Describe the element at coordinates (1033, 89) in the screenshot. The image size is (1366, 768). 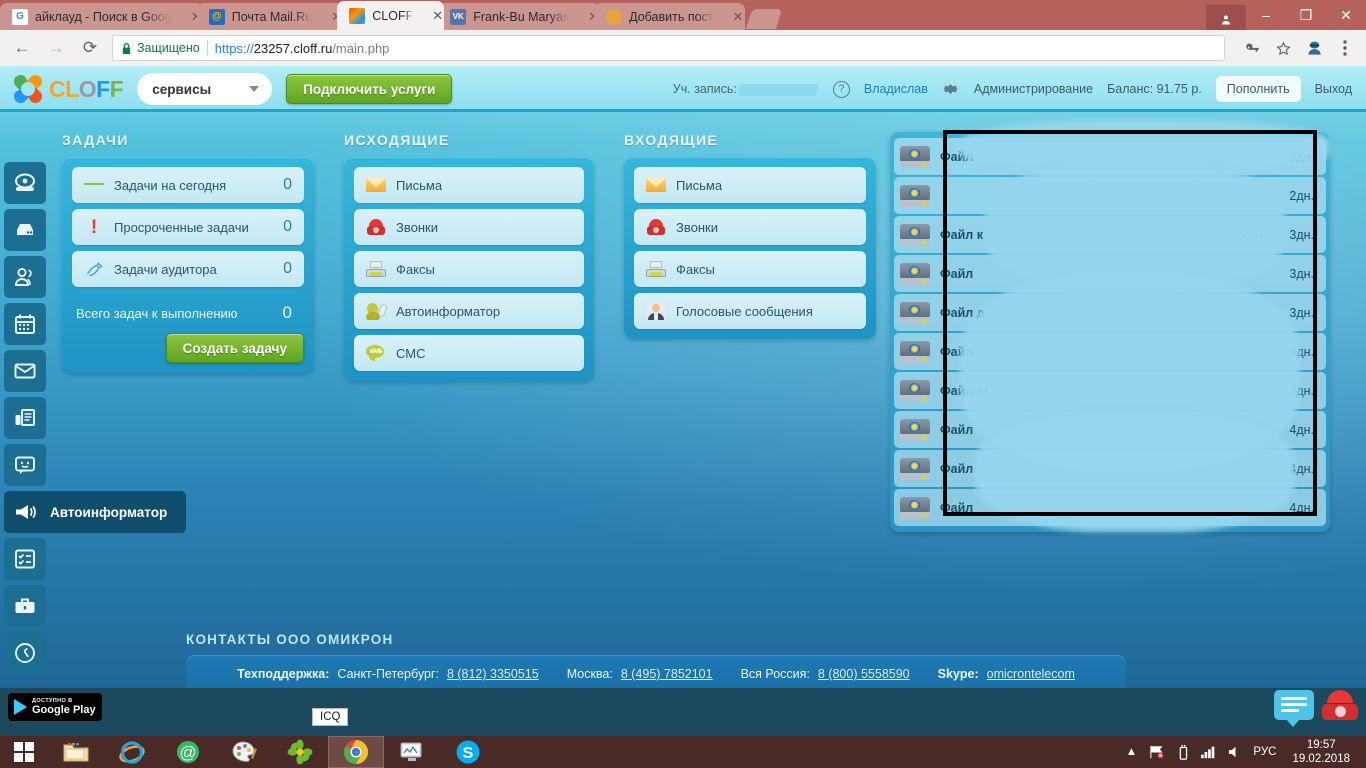
I see `administration-link: Администрирование` at that location.